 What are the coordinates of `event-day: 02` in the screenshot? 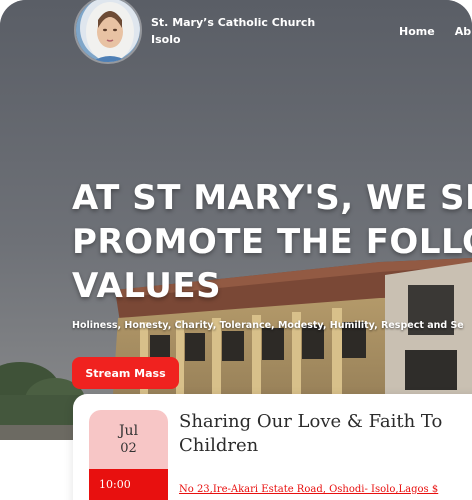 It's located at (128, 448).